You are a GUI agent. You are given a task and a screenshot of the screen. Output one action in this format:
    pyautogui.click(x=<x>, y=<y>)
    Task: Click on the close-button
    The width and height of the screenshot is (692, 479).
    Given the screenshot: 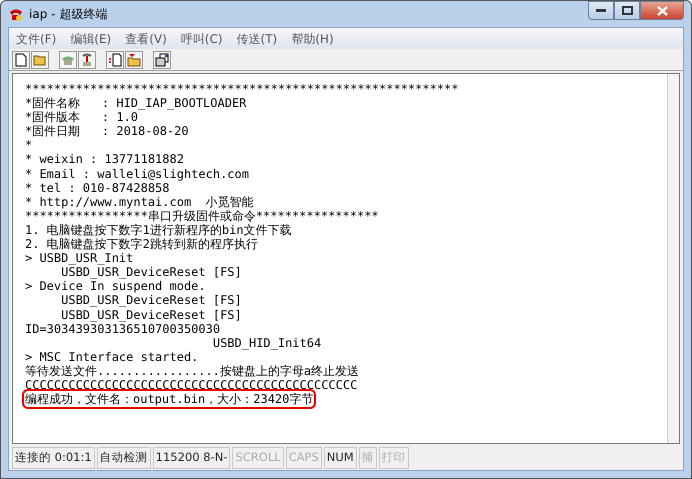 What is the action you would take?
    pyautogui.click(x=662, y=10)
    